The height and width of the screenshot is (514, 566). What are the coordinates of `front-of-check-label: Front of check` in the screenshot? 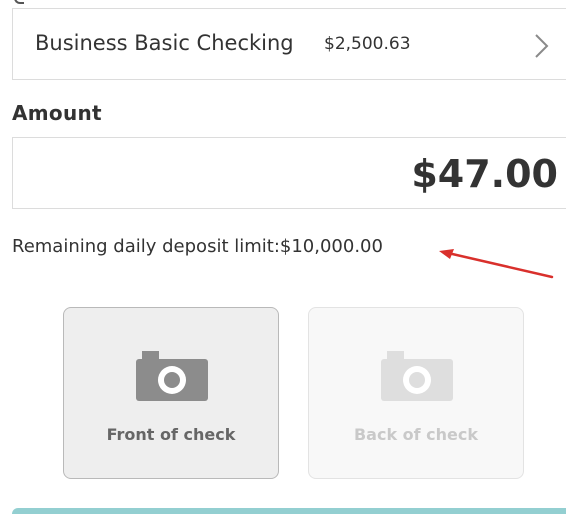 It's located at (171, 434).